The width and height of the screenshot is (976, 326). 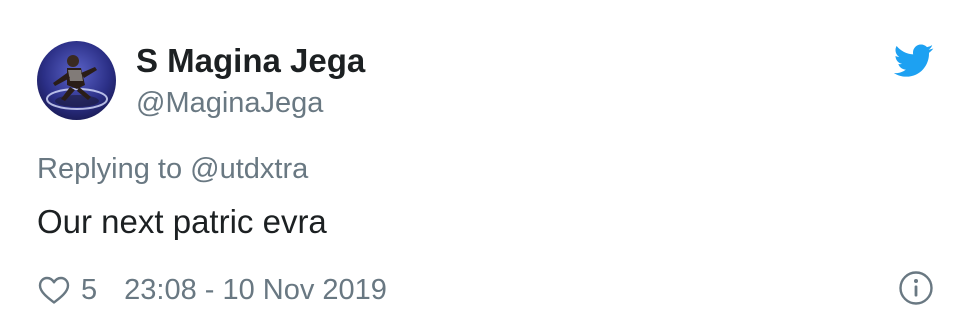 What do you see at coordinates (255, 290) in the screenshot?
I see `timestamp-link: 23:08 - 10 Nov 2019` at bounding box center [255, 290].